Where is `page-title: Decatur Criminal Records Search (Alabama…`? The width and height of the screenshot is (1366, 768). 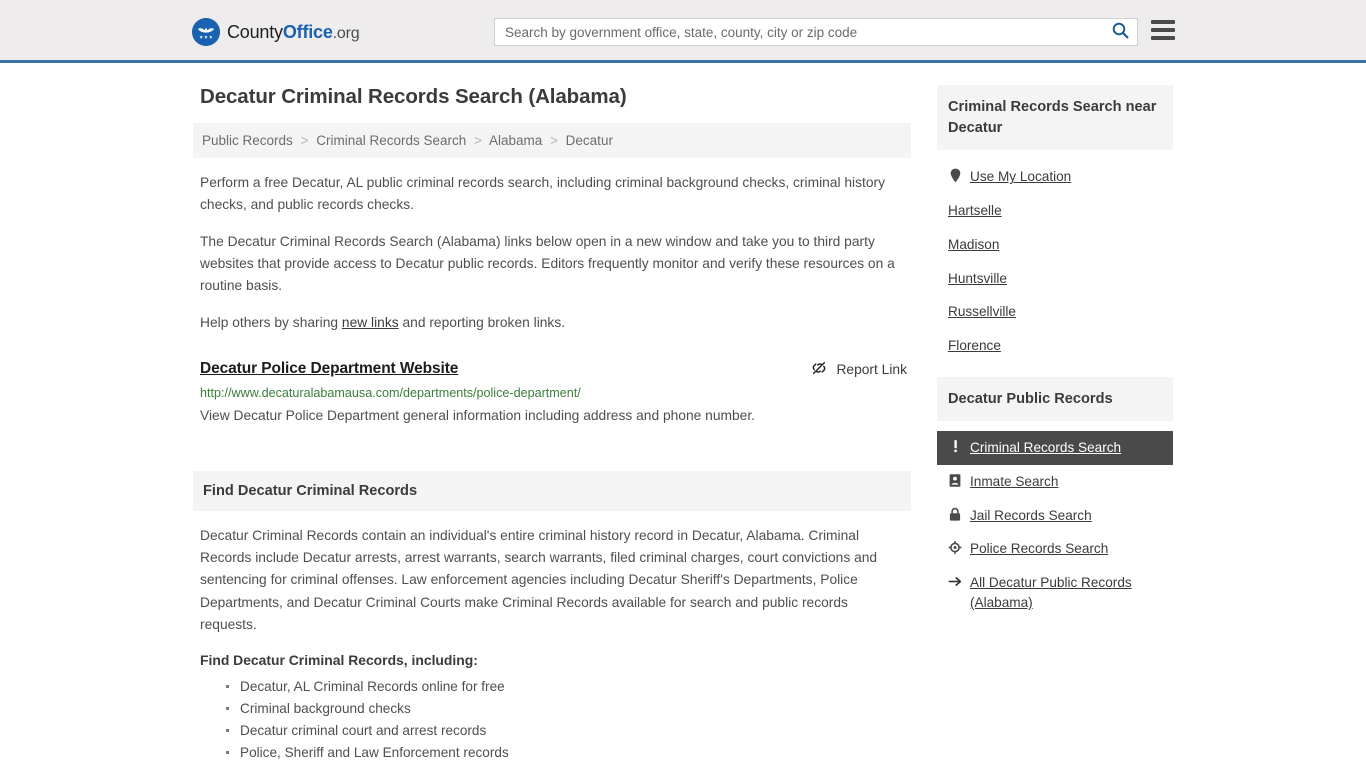 page-title: Decatur Criminal Records Search (Alabama… is located at coordinates (413, 96).